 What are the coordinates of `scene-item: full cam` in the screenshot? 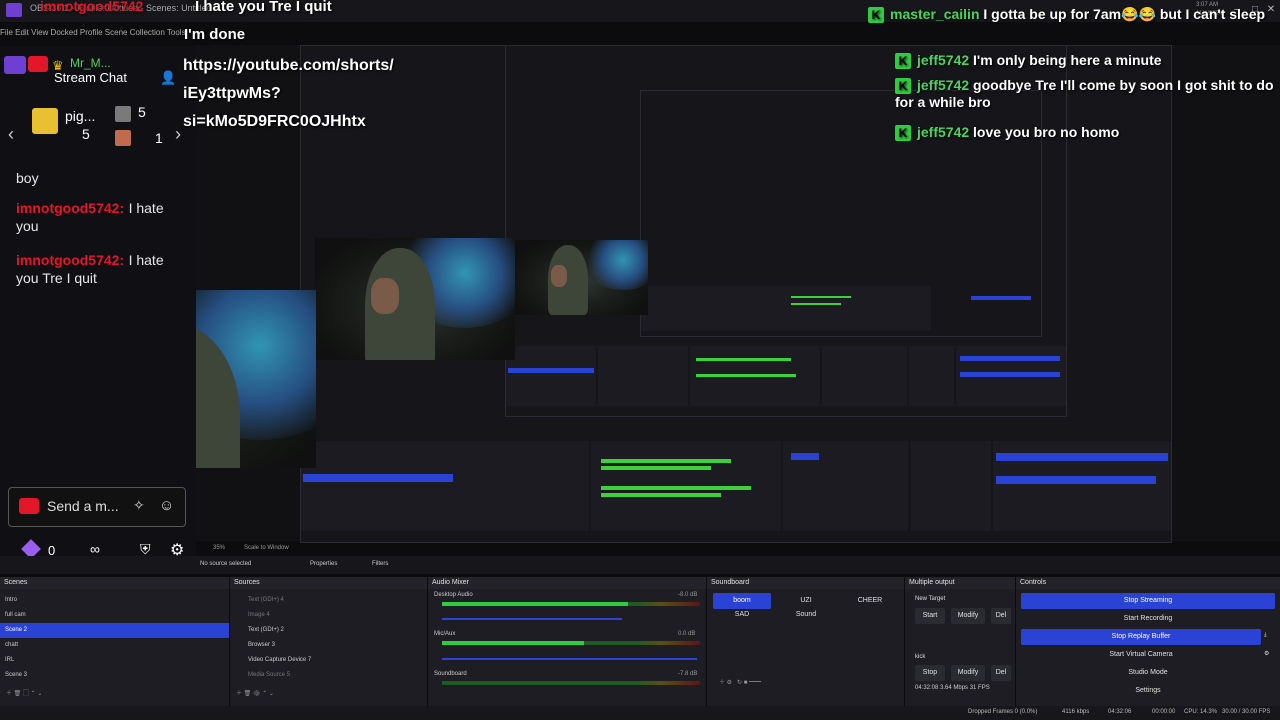 It's located at (114, 615).